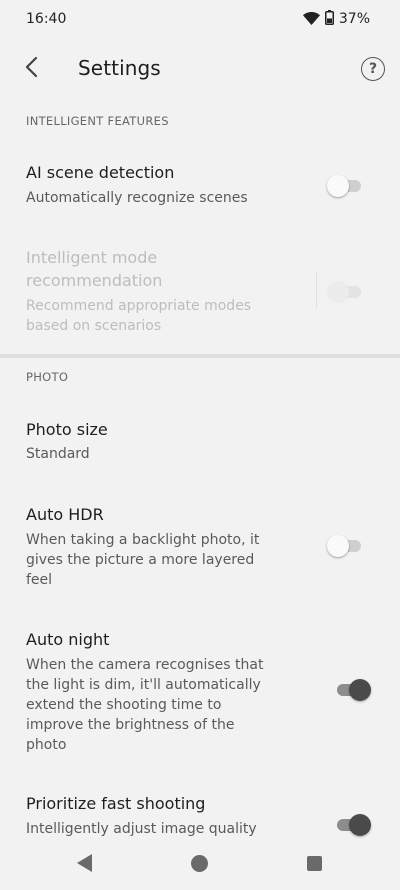 The width and height of the screenshot is (400, 890). What do you see at coordinates (84, 865) in the screenshot?
I see `nav-back-icon` at bounding box center [84, 865].